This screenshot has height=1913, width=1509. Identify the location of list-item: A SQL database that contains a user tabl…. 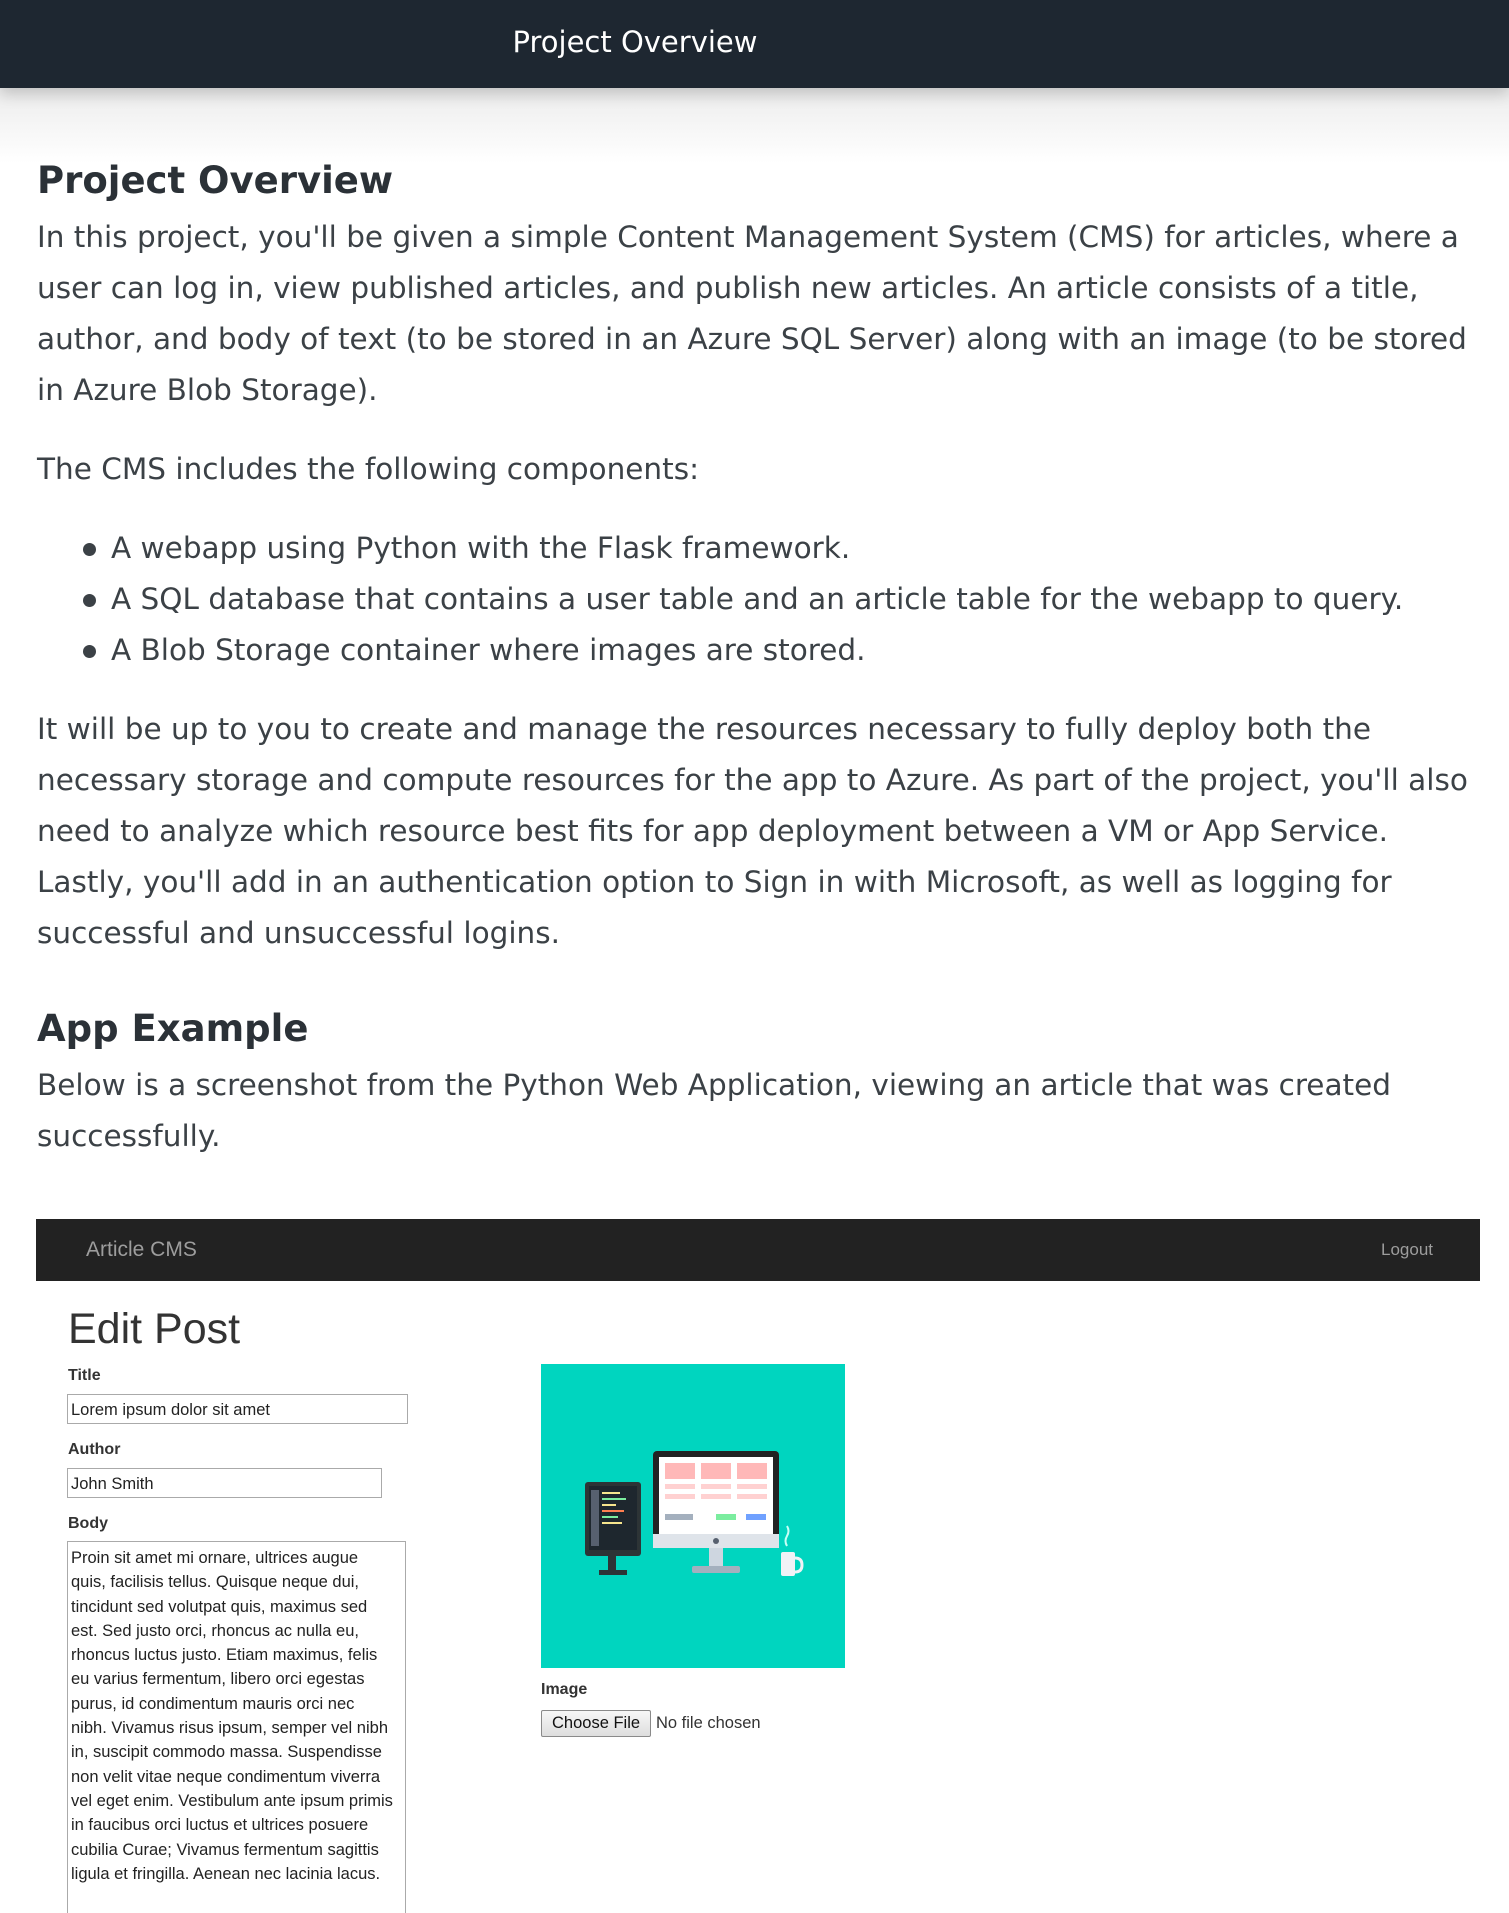
(785, 599).